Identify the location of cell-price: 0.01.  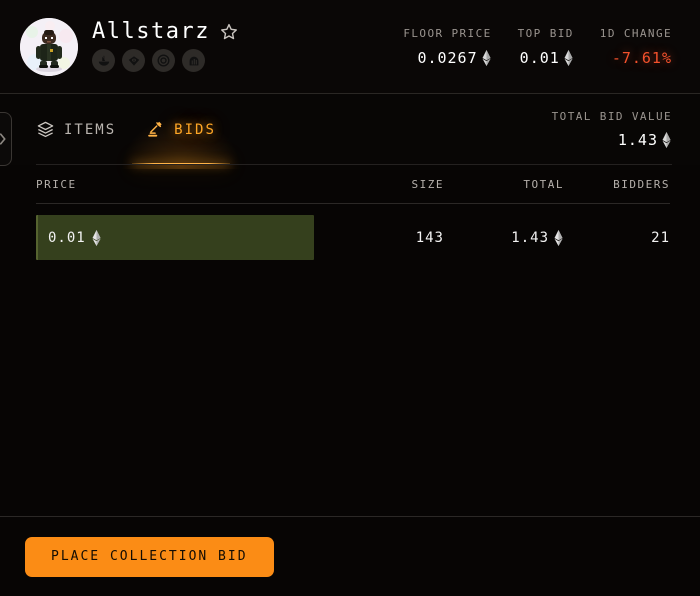
(175, 237).